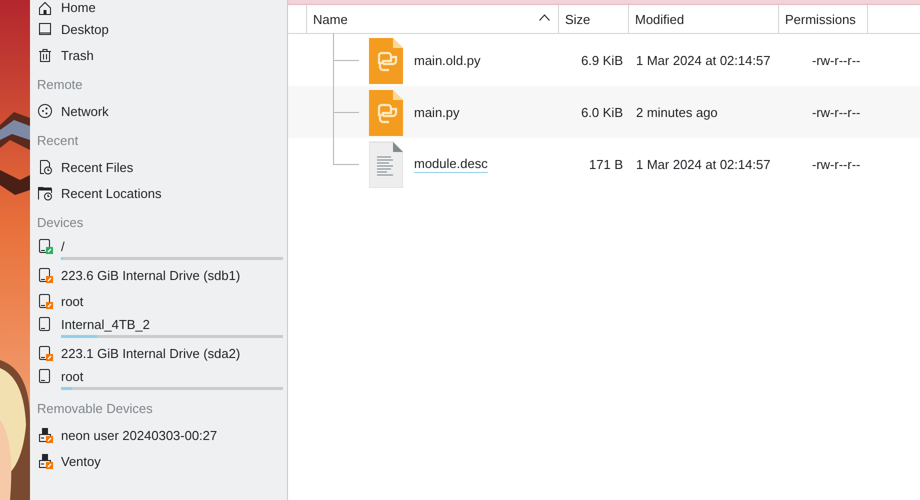 The image size is (920, 500). I want to click on column-header: Size, so click(594, 19).